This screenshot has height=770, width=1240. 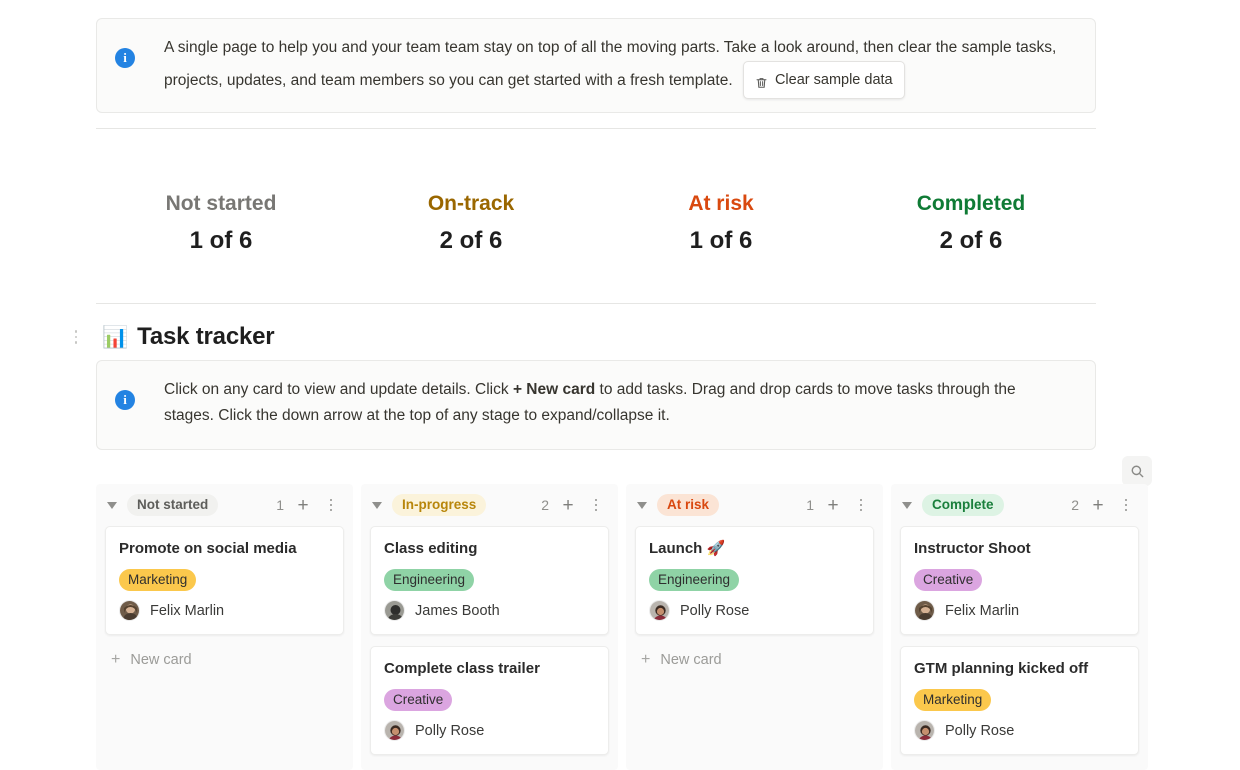 I want to click on column-count: 2, so click(x=1075, y=505).